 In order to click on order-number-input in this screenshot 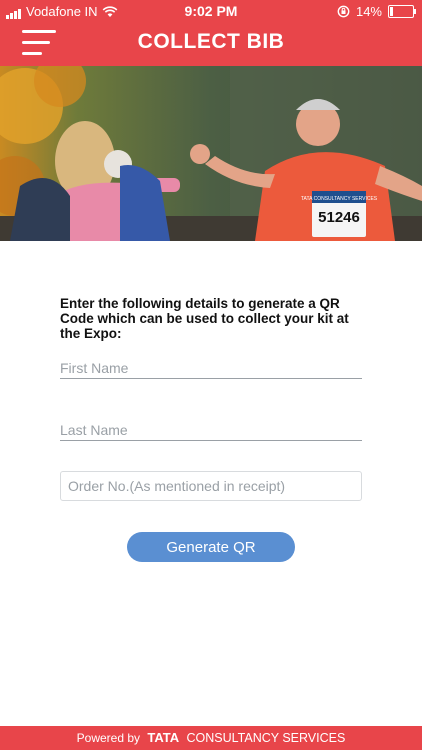, I will do `click(211, 486)`.